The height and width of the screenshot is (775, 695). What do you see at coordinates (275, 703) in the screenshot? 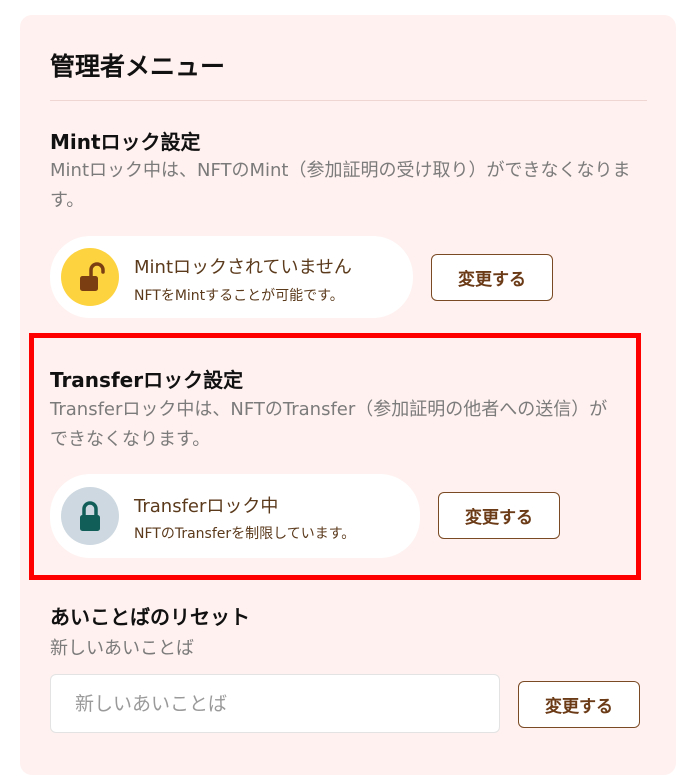
I see `new-passphrase-input` at bounding box center [275, 703].